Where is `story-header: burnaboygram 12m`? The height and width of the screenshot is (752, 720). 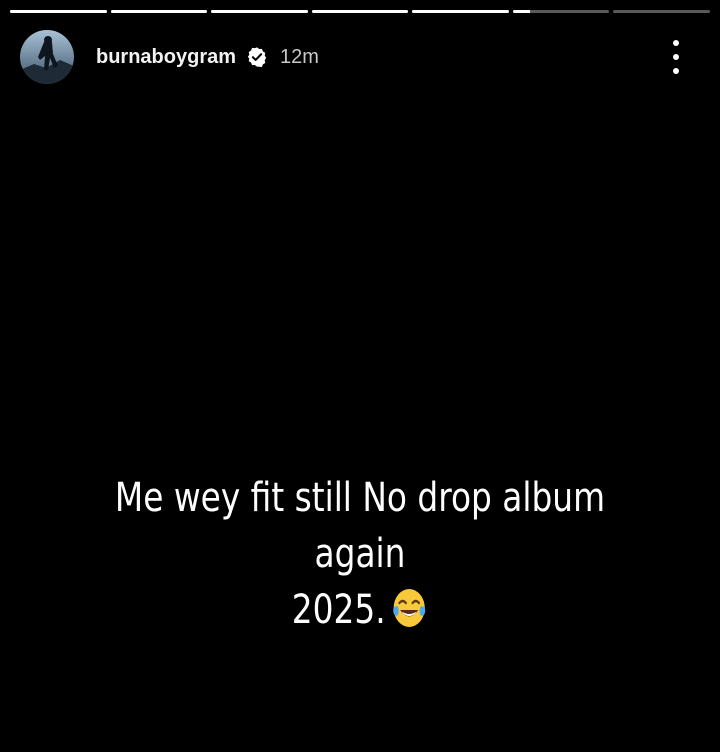 story-header: burnaboygram 12m is located at coordinates (360, 57).